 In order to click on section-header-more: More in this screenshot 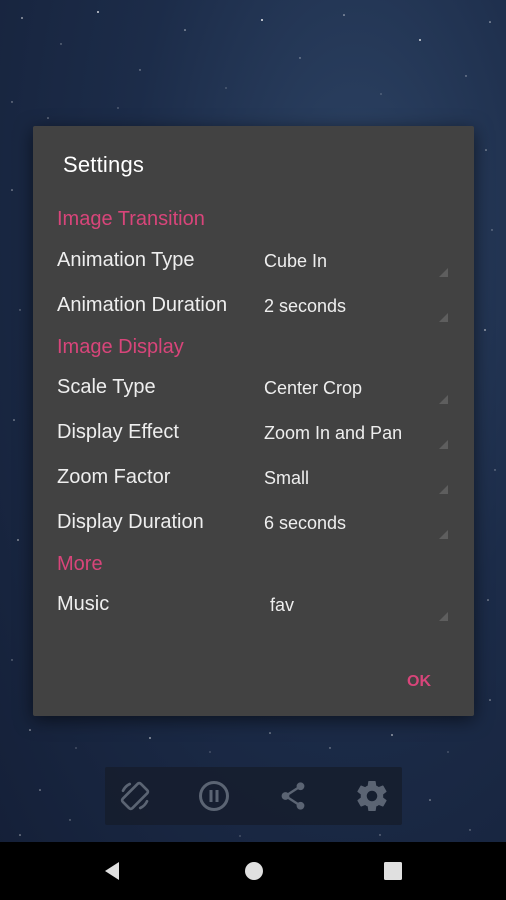, I will do `click(80, 564)`.